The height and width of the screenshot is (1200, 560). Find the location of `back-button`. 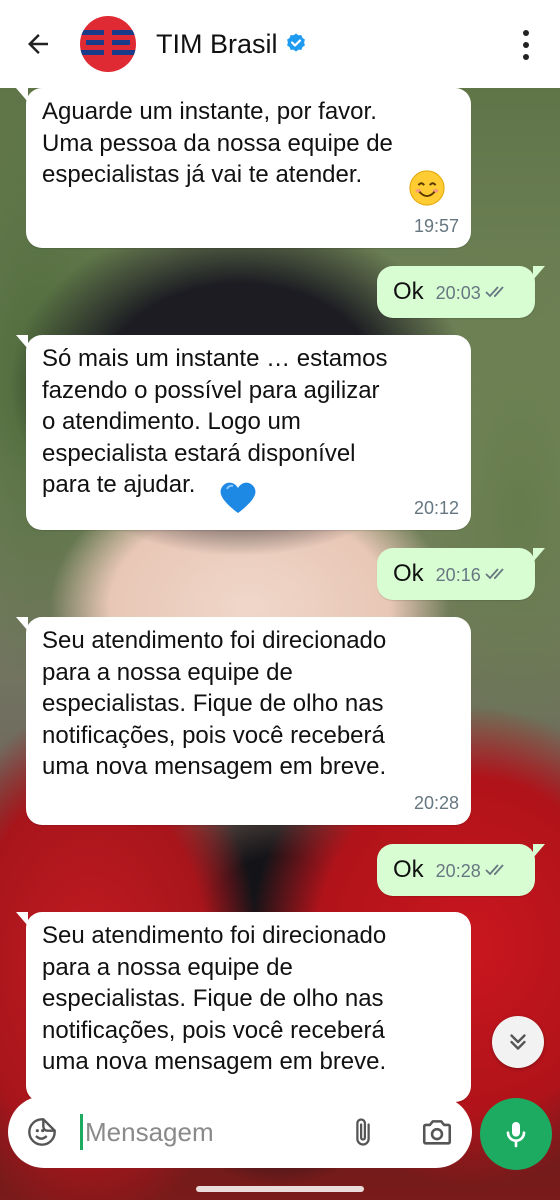

back-button is located at coordinates (38, 44).